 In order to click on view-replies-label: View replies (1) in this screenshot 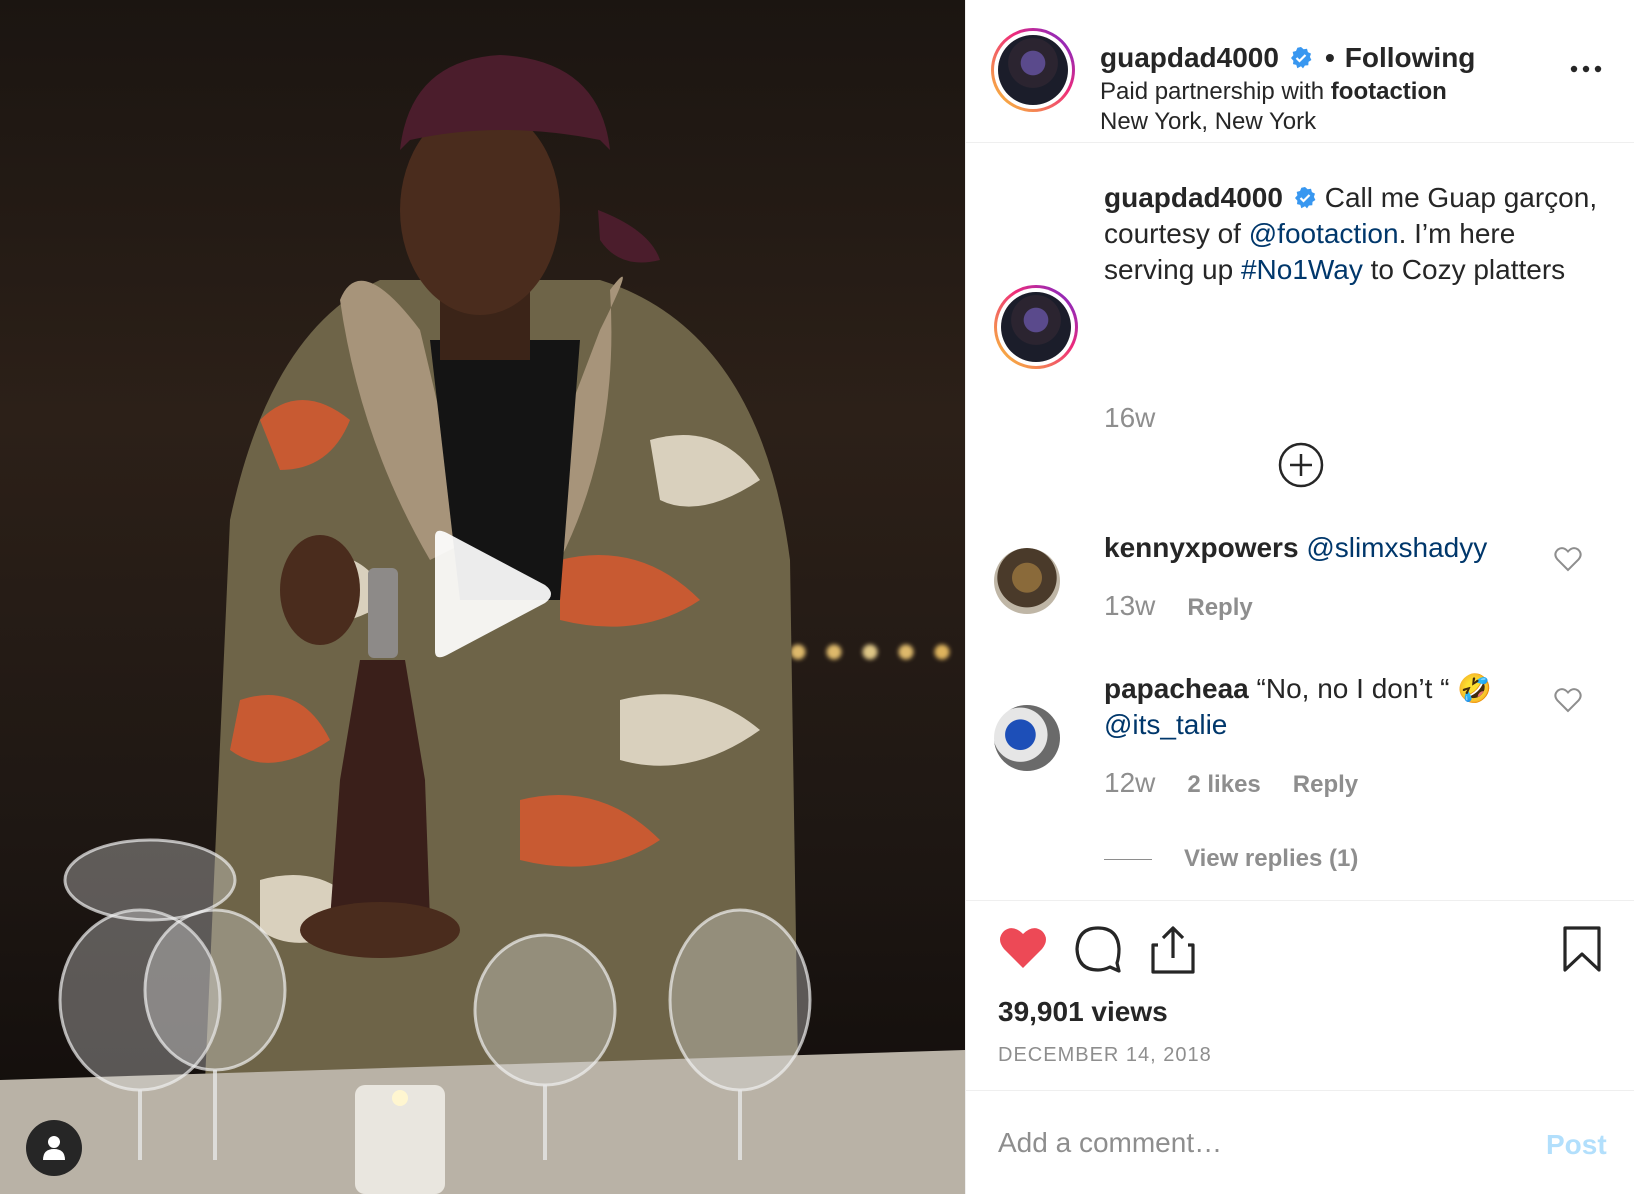, I will do `click(1271, 858)`.